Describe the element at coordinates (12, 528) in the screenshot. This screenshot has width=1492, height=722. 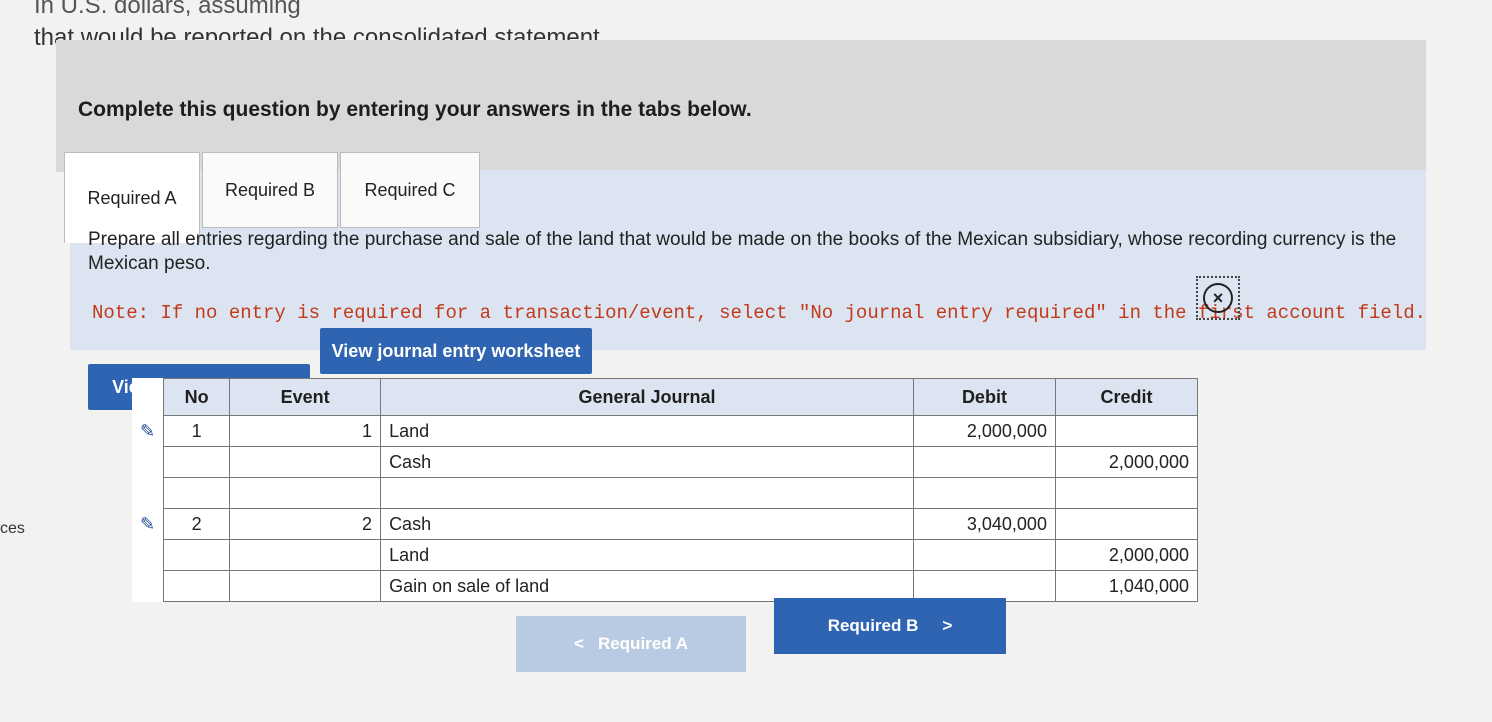
I see `side-text: ces` at that location.